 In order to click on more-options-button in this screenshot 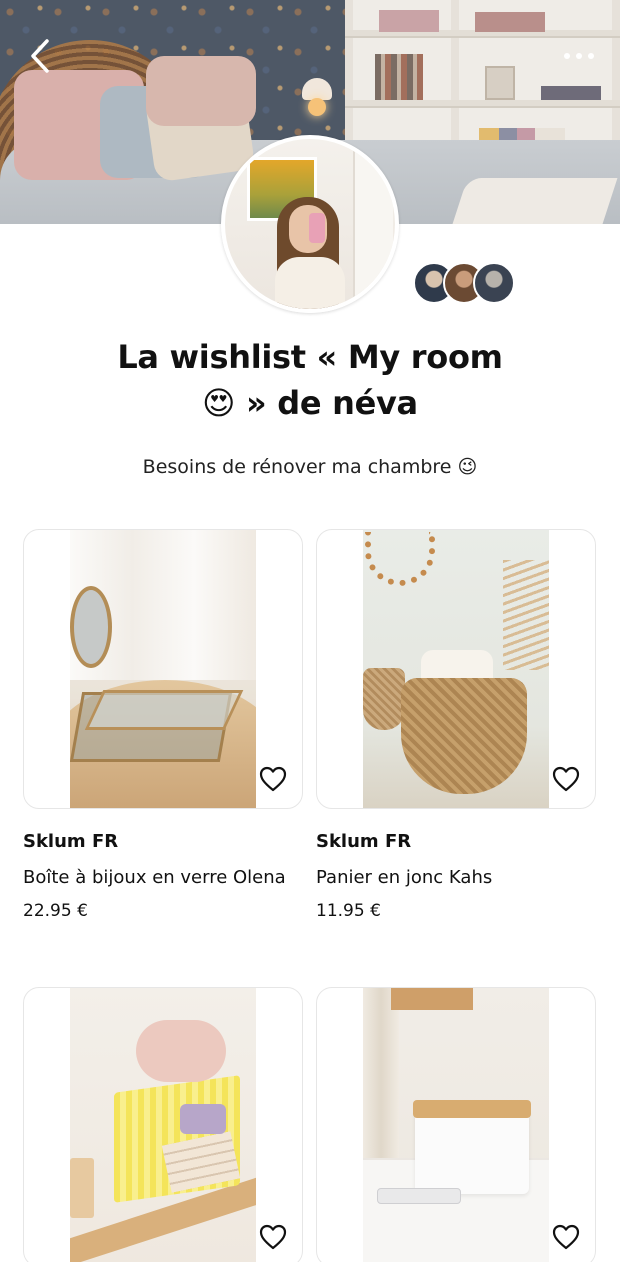, I will do `click(579, 56)`.